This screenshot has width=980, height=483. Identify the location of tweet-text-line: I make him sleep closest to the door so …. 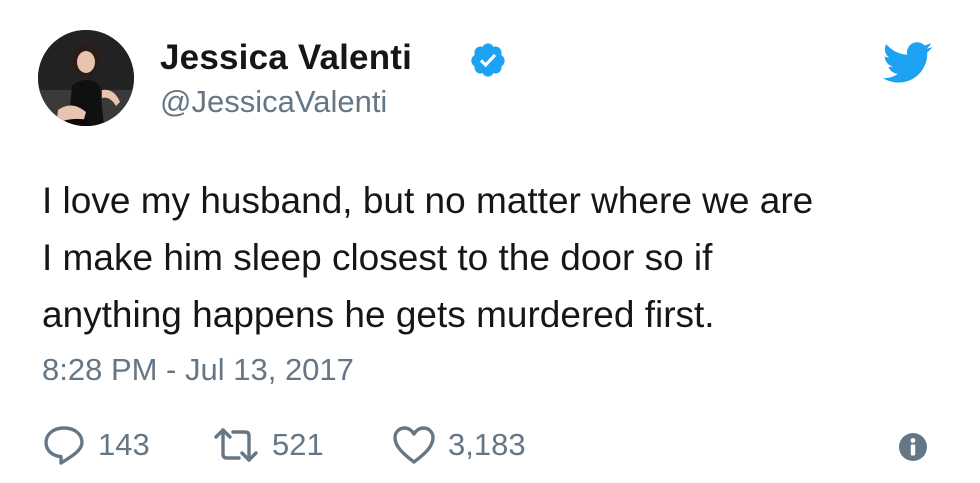
(377, 257).